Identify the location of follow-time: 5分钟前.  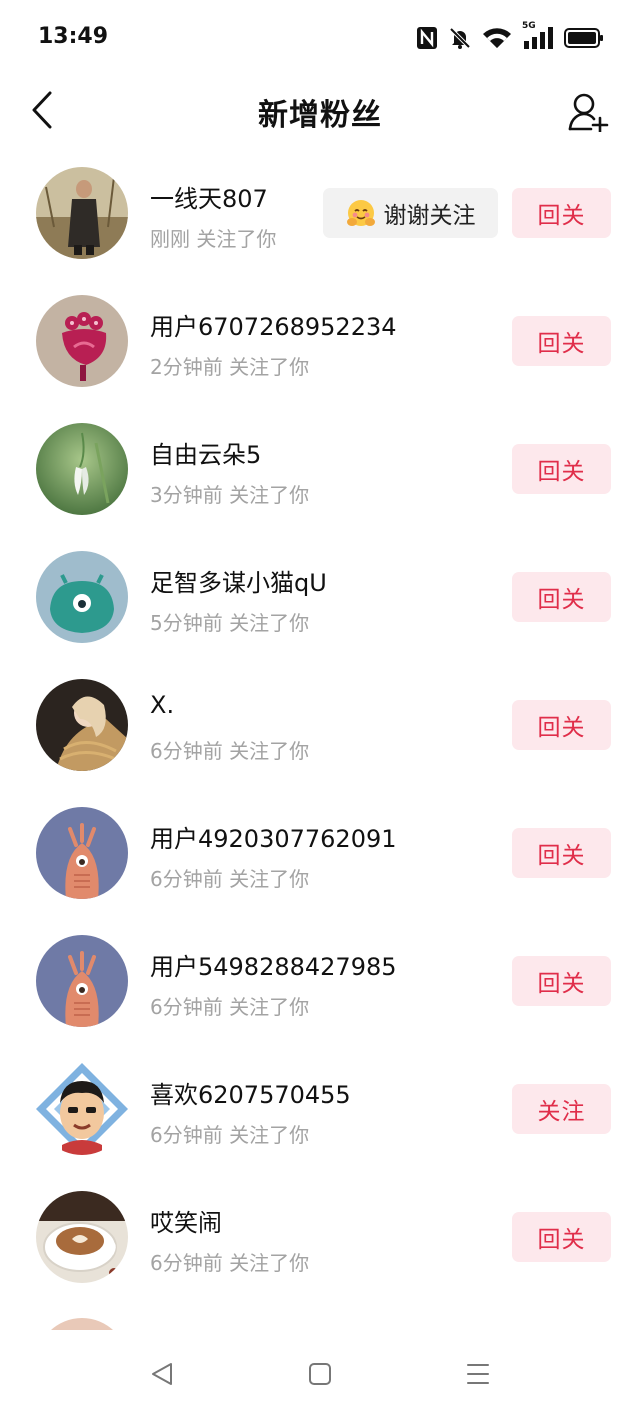
(186, 623).